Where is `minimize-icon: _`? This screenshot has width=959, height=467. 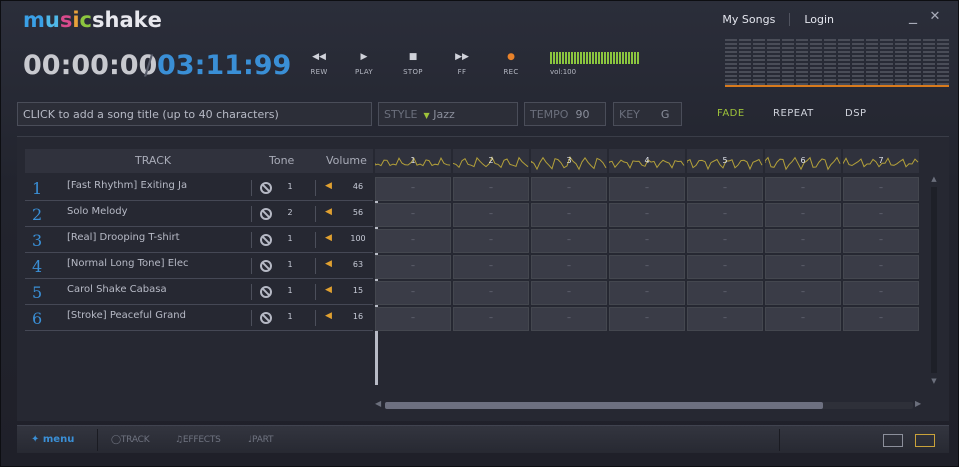
minimize-icon: _ is located at coordinates (913, 15).